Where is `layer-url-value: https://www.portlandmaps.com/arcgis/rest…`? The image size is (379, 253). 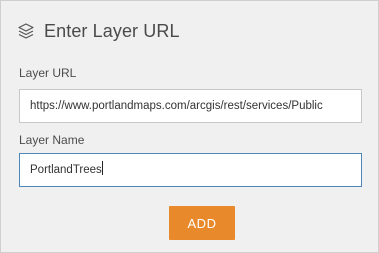
layer-url-value: https://www.portlandmaps.com/arcgis/rest… is located at coordinates (176, 106).